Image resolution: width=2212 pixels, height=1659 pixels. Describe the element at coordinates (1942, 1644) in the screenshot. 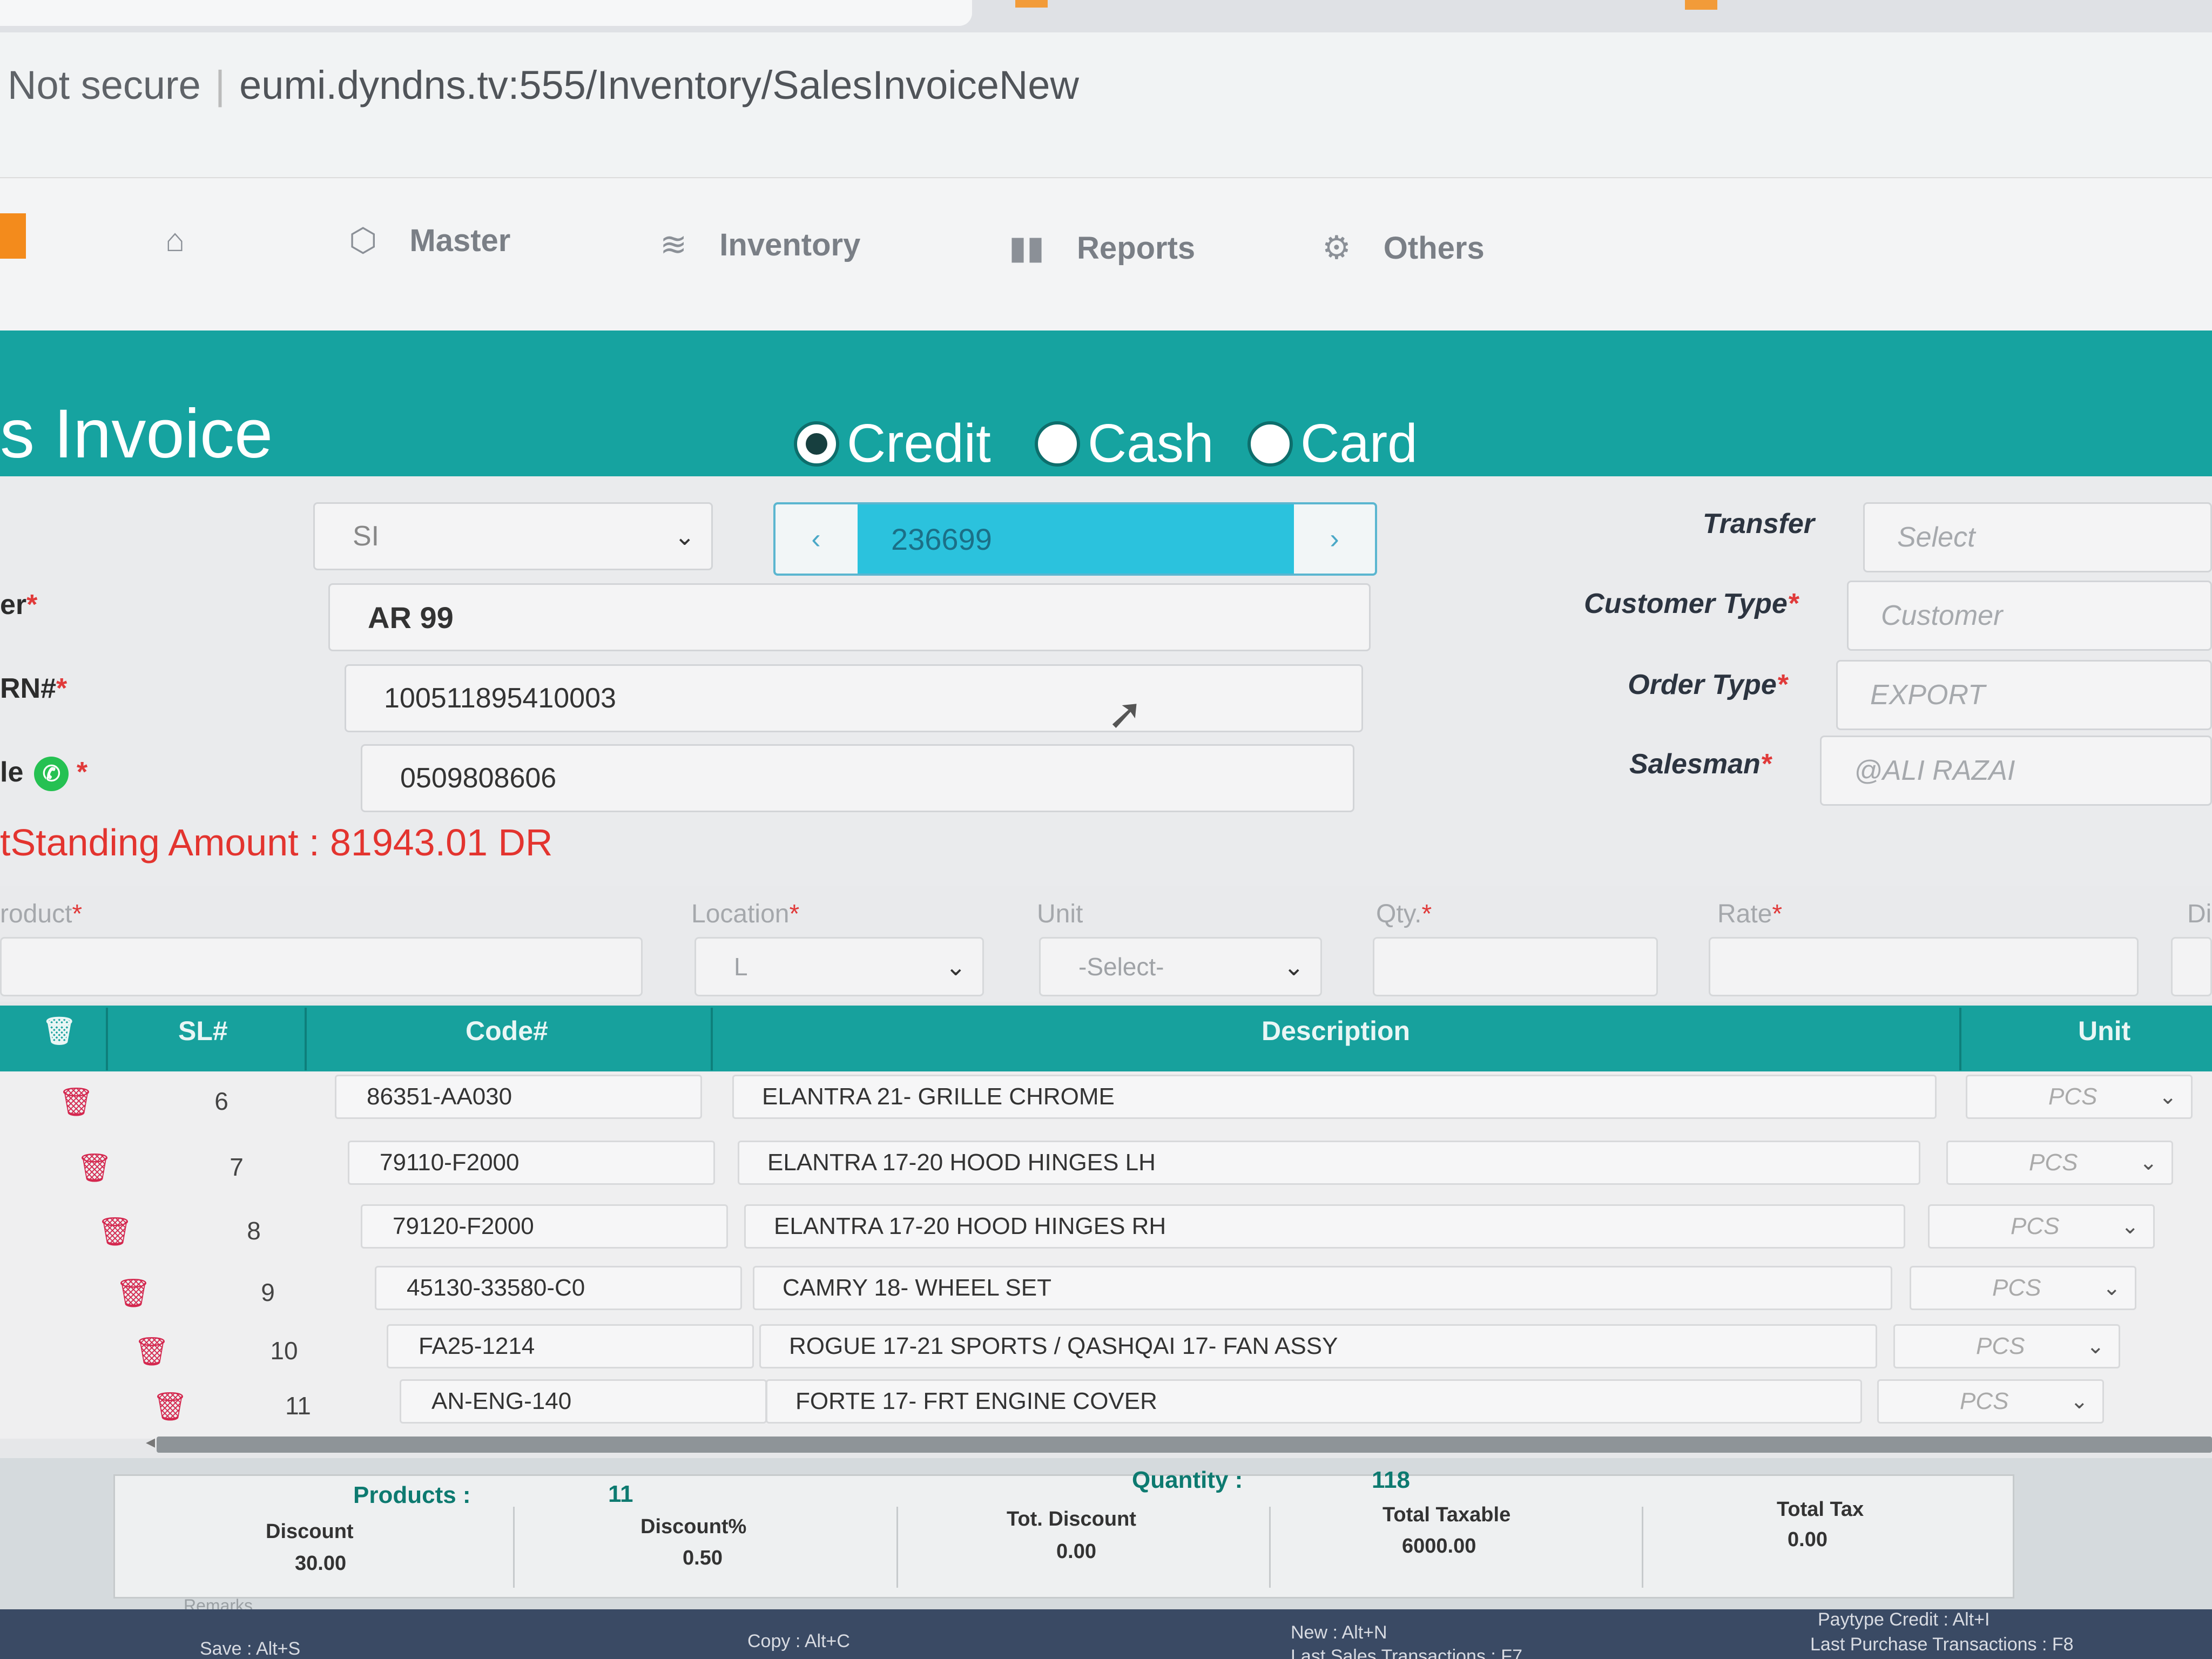

I see `last-purchase-shortcut: Last Purchase Transactions : F8` at that location.